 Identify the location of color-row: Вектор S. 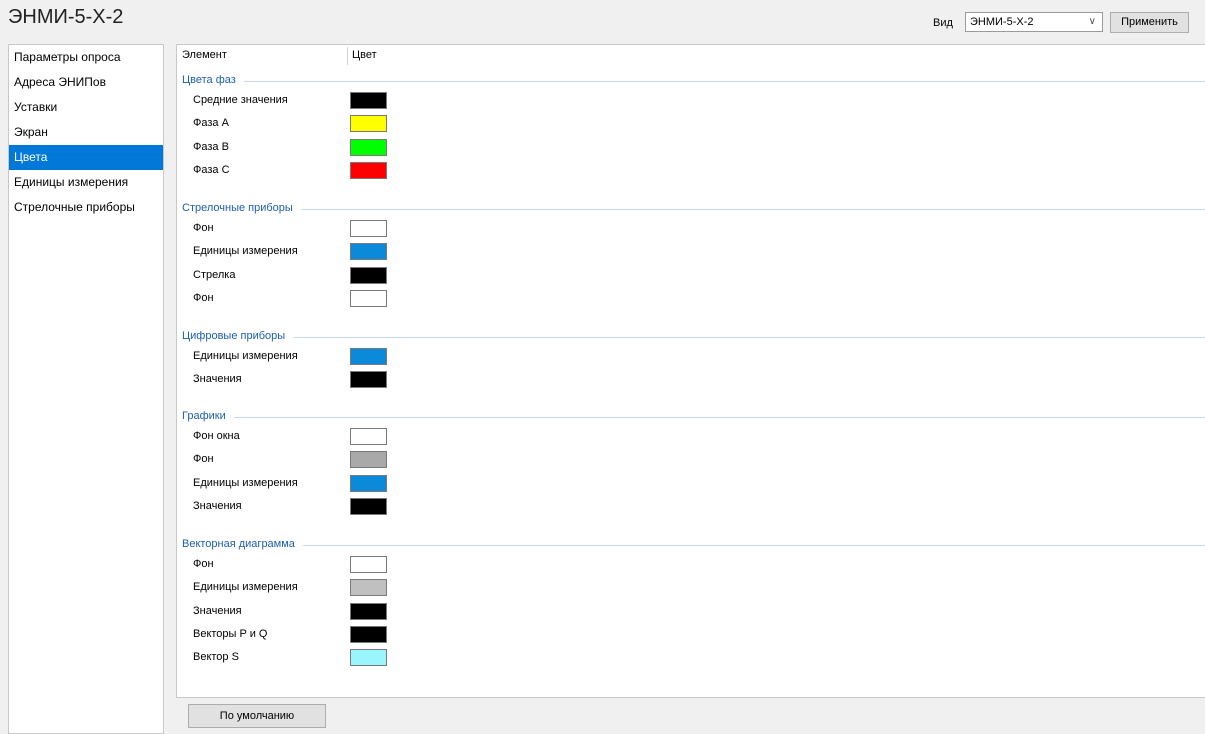
(377, 659).